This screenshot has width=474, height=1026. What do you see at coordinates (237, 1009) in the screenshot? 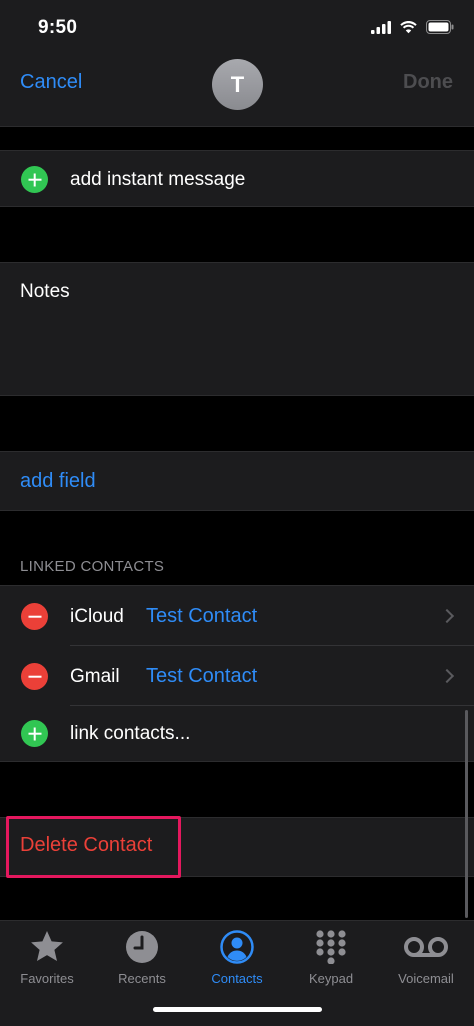
I see `home-indicator` at bounding box center [237, 1009].